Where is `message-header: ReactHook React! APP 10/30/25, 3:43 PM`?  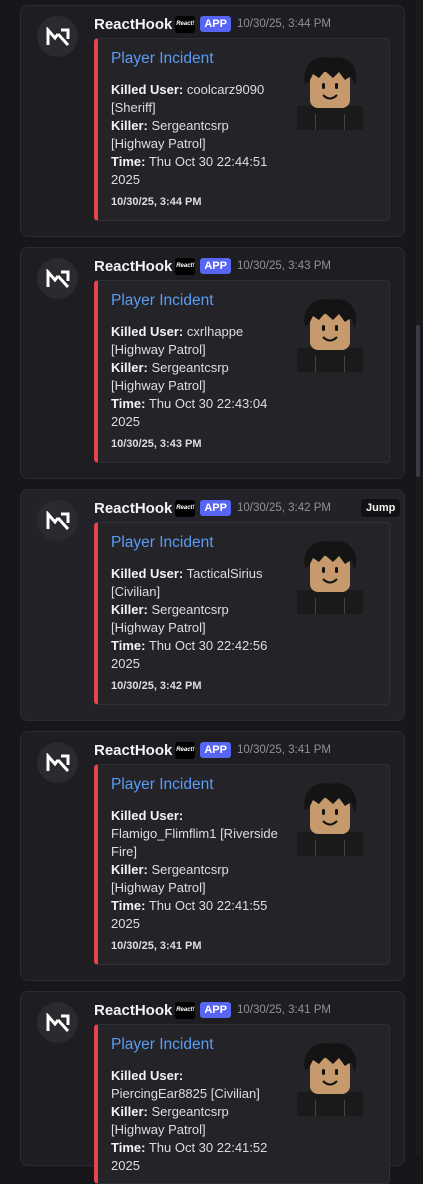 message-header: ReactHook React! APP 10/30/25, 3:43 PM is located at coordinates (212, 266).